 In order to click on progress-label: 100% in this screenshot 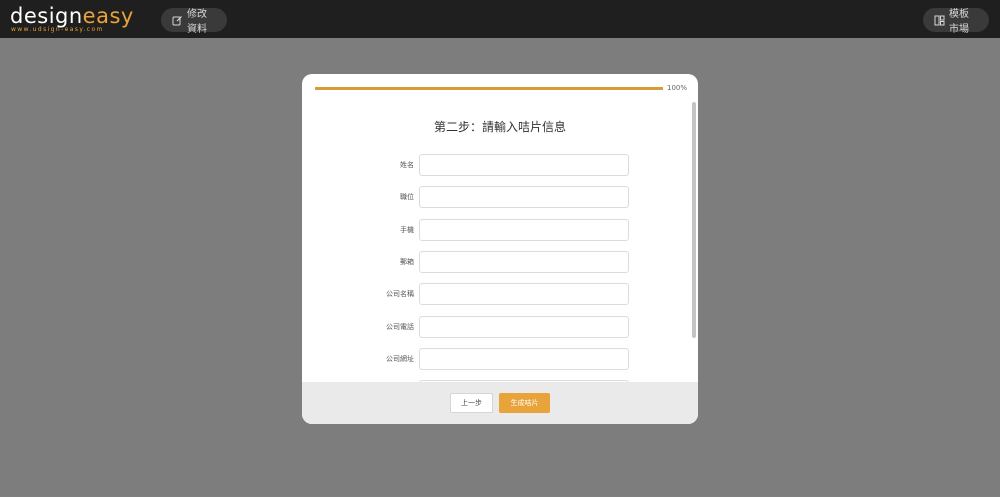, I will do `click(677, 88)`.